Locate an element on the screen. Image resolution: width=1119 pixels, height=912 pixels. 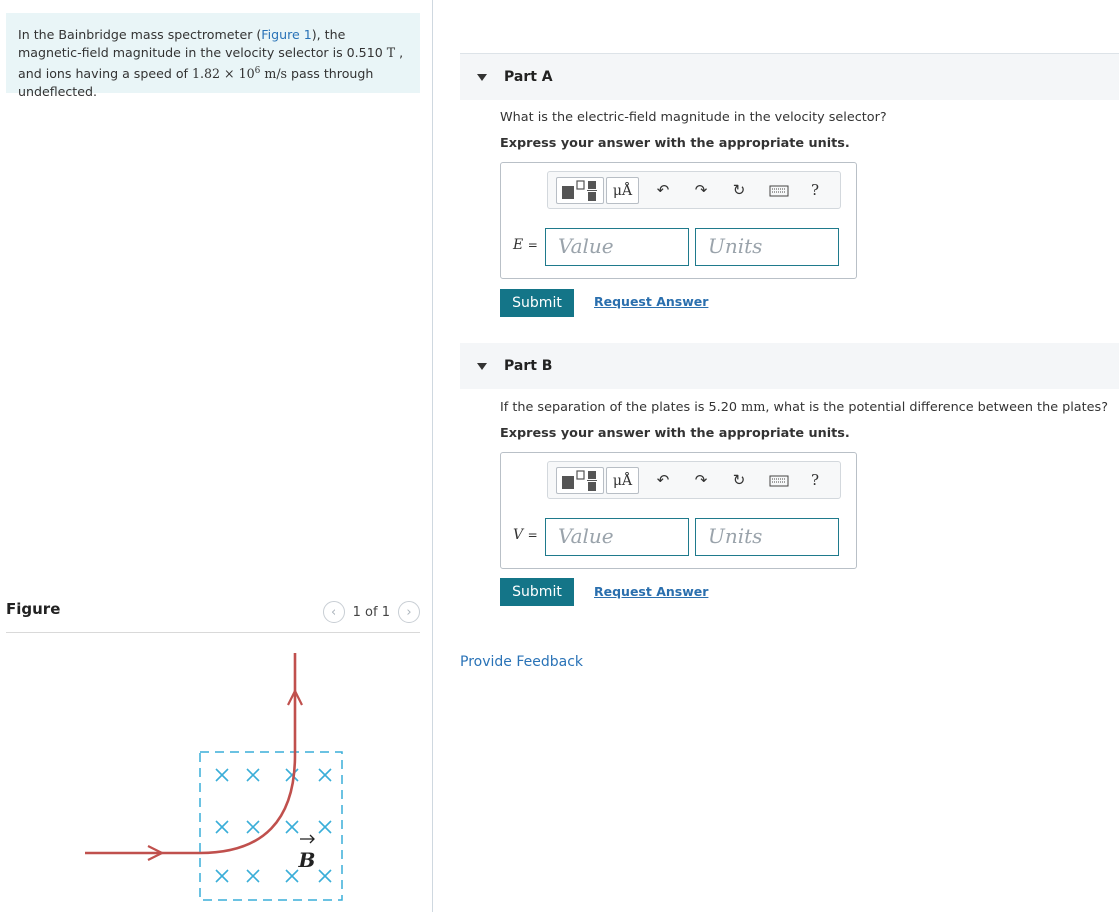
field-label: B is located at coordinates (307, 860).